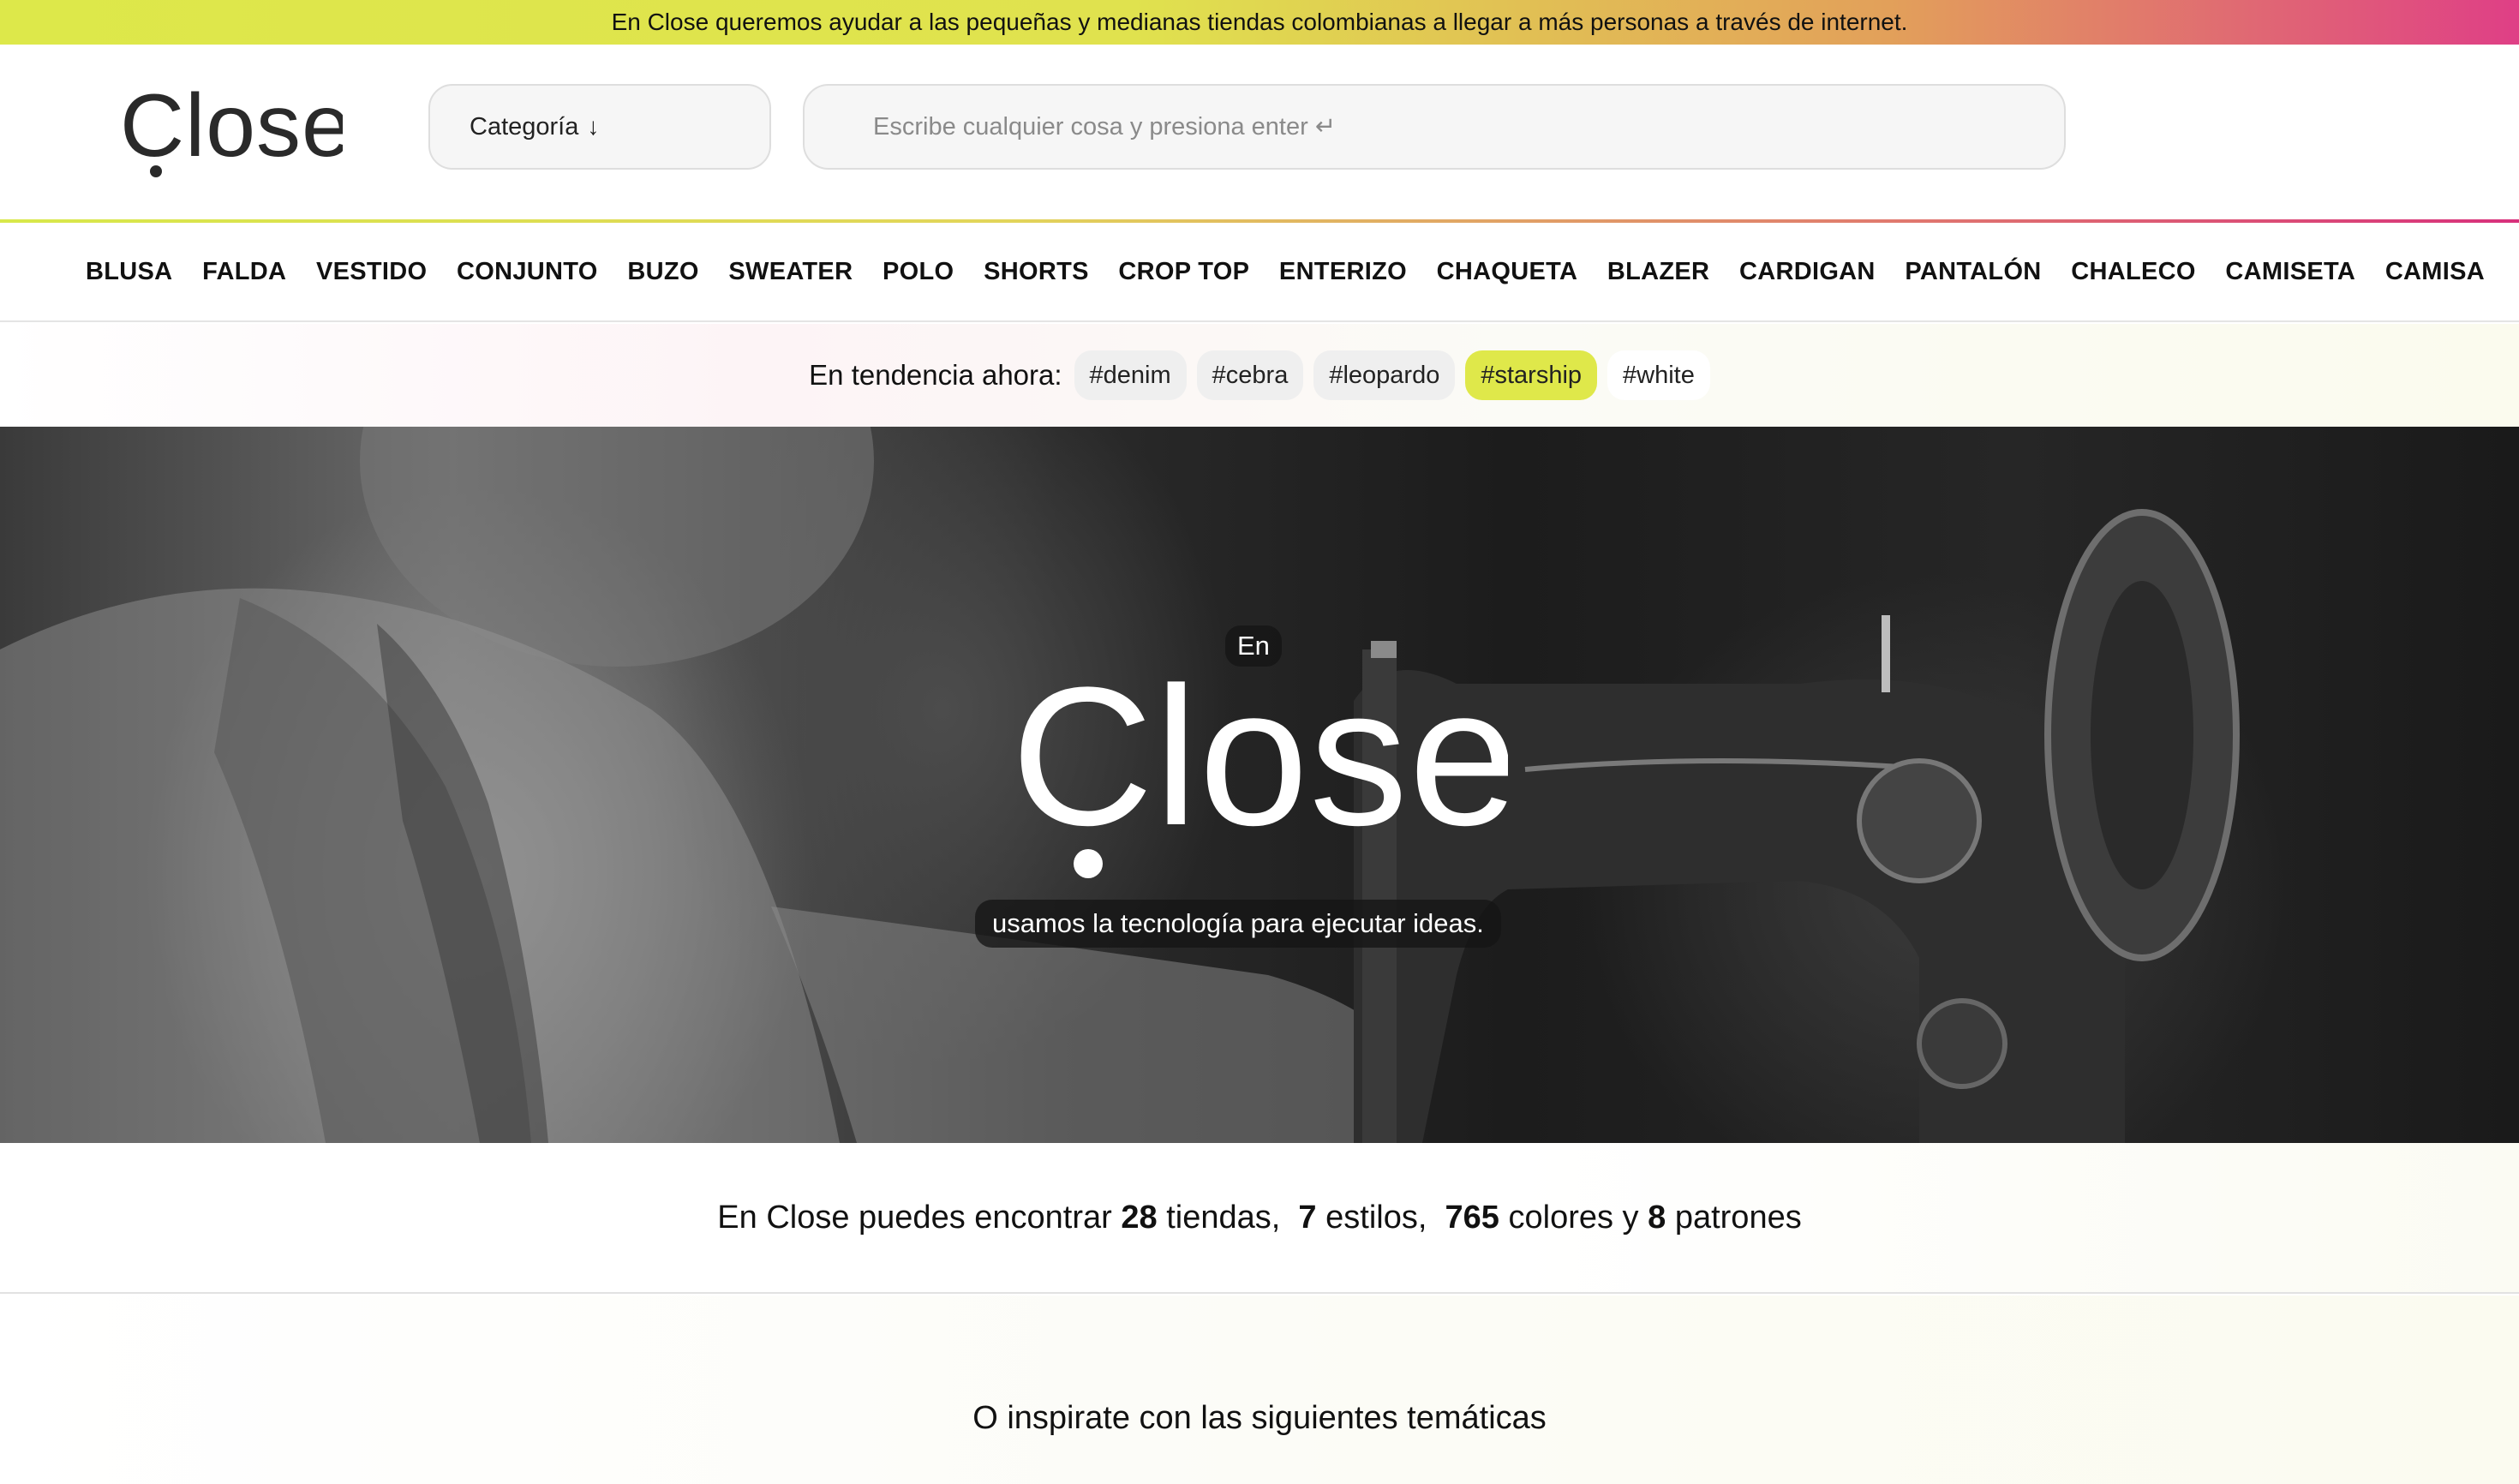  I want to click on category-link-conjunto: CONJUNTO, so click(527, 272).